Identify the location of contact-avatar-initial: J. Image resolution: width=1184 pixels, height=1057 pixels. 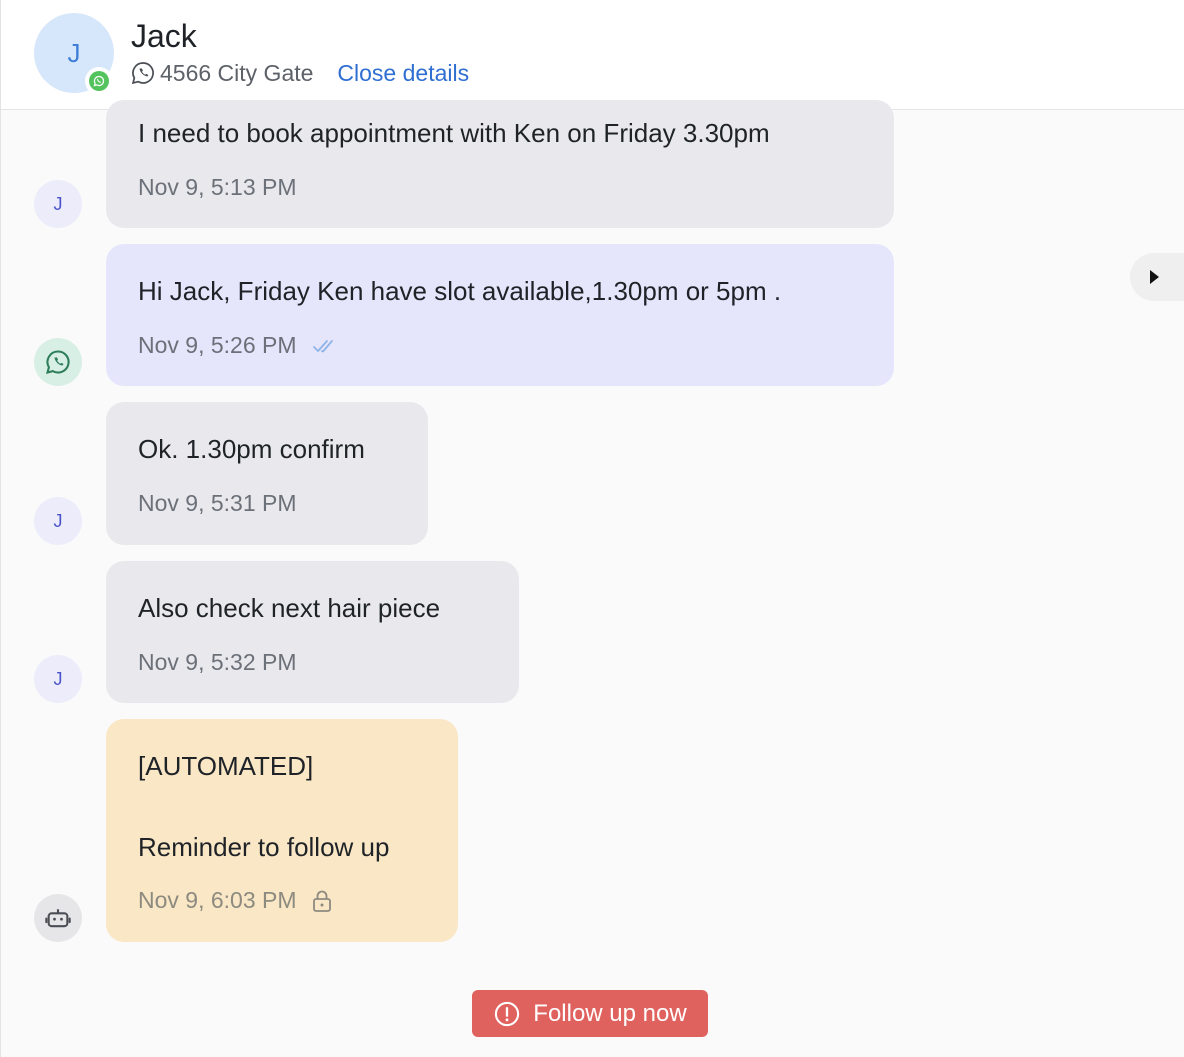
(74, 52).